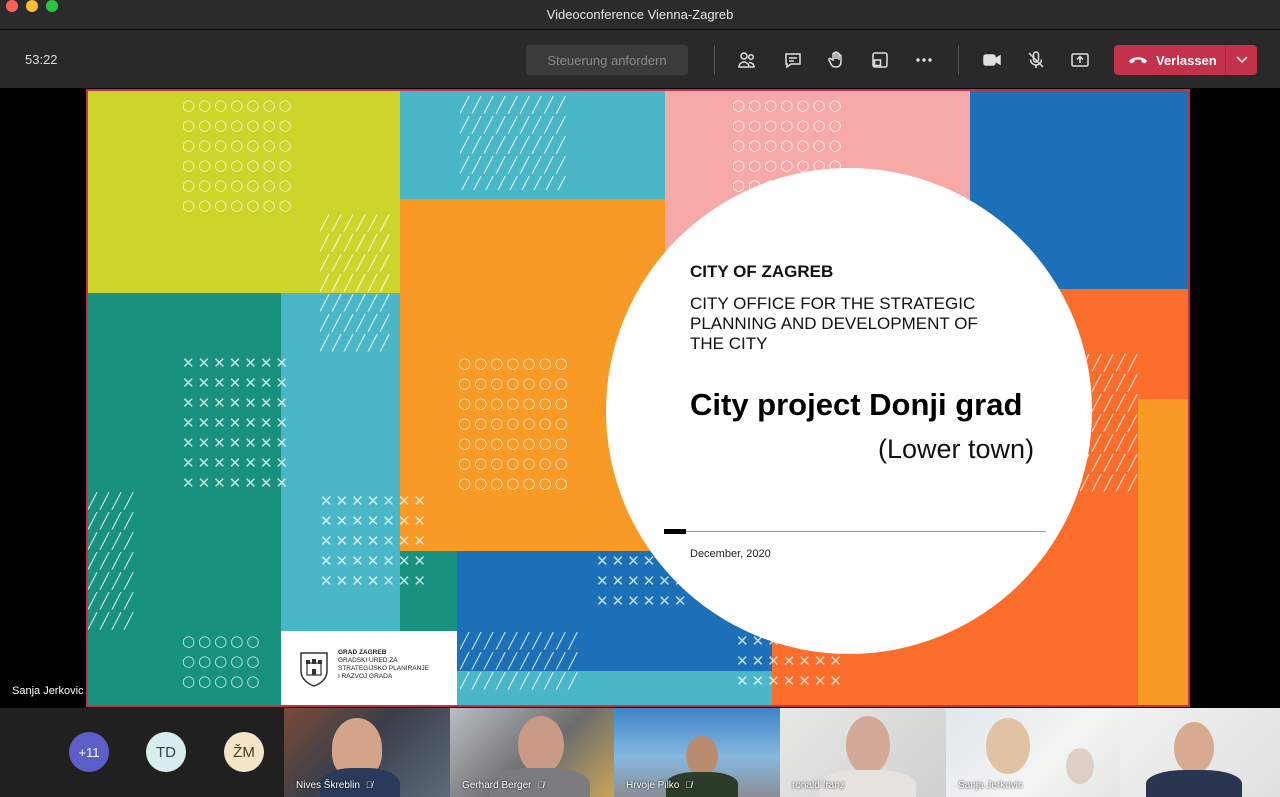 This screenshot has width=1280, height=797. I want to click on participants-icon, so click(747, 60).